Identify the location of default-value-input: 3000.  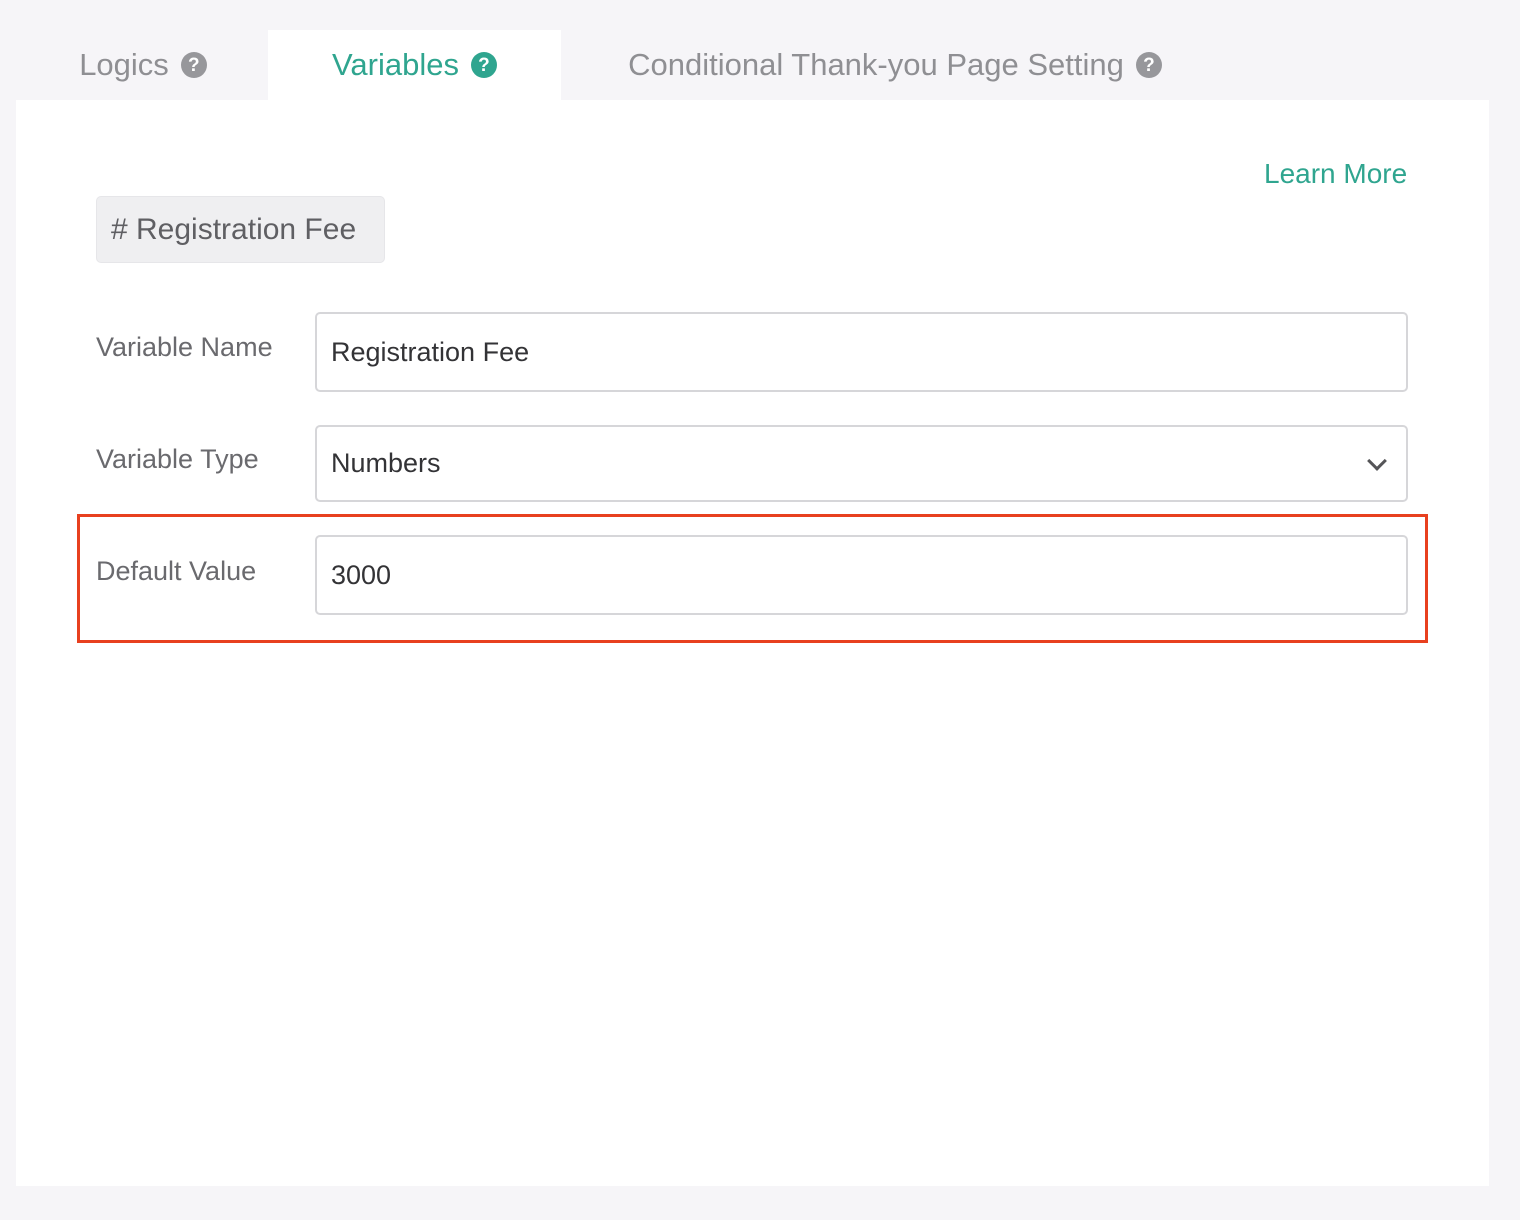
(861, 575).